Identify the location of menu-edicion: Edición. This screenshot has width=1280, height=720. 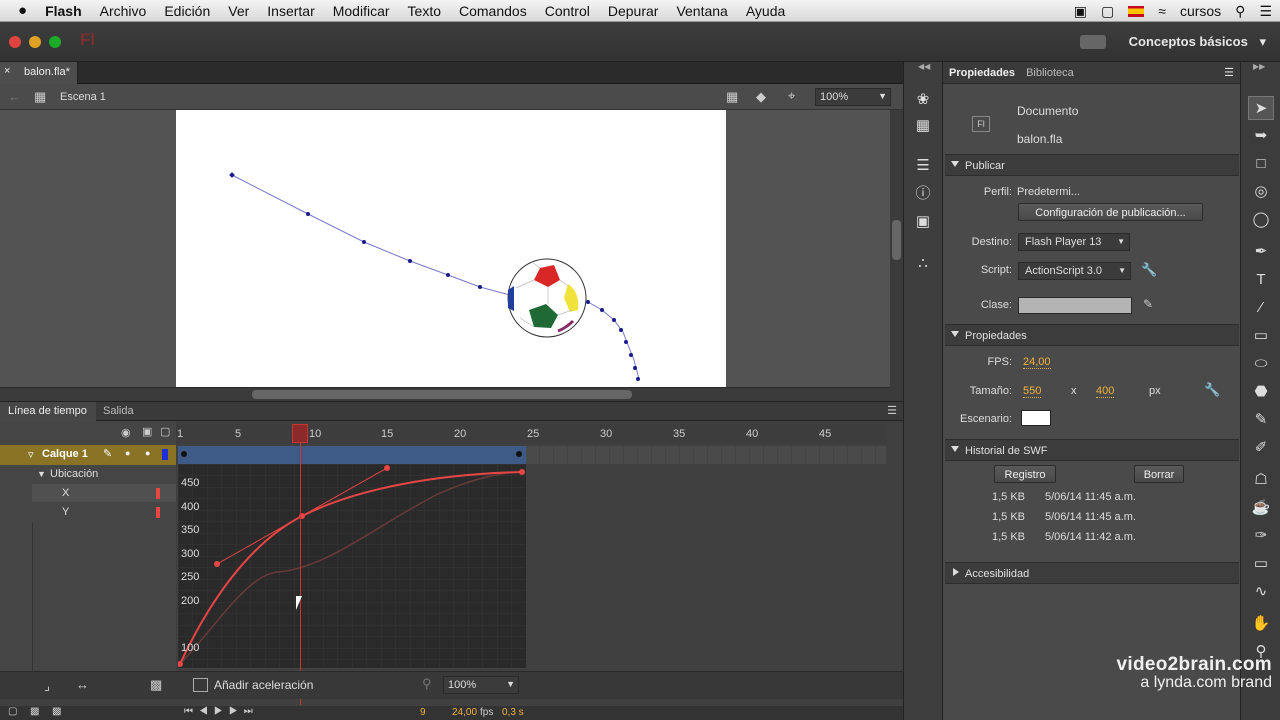
(187, 11).